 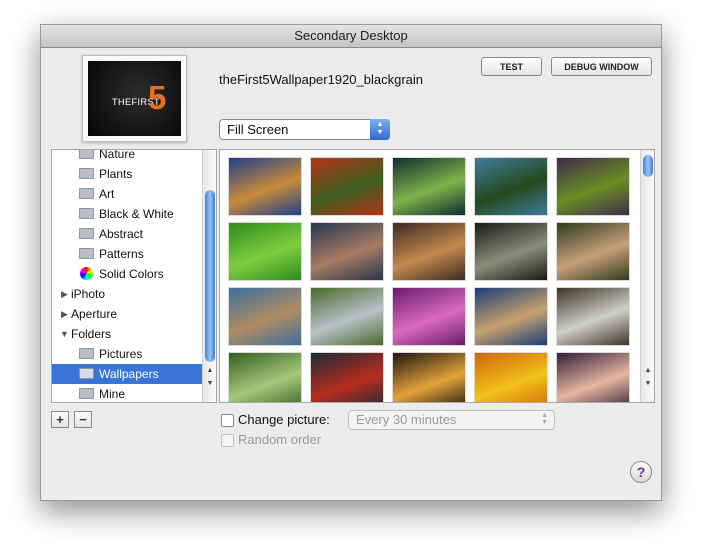 What do you see at coordinates (258, 129) in the screenshot?
I see `fit-mode-value: Fill Screen` at bounding box center [258, 129].